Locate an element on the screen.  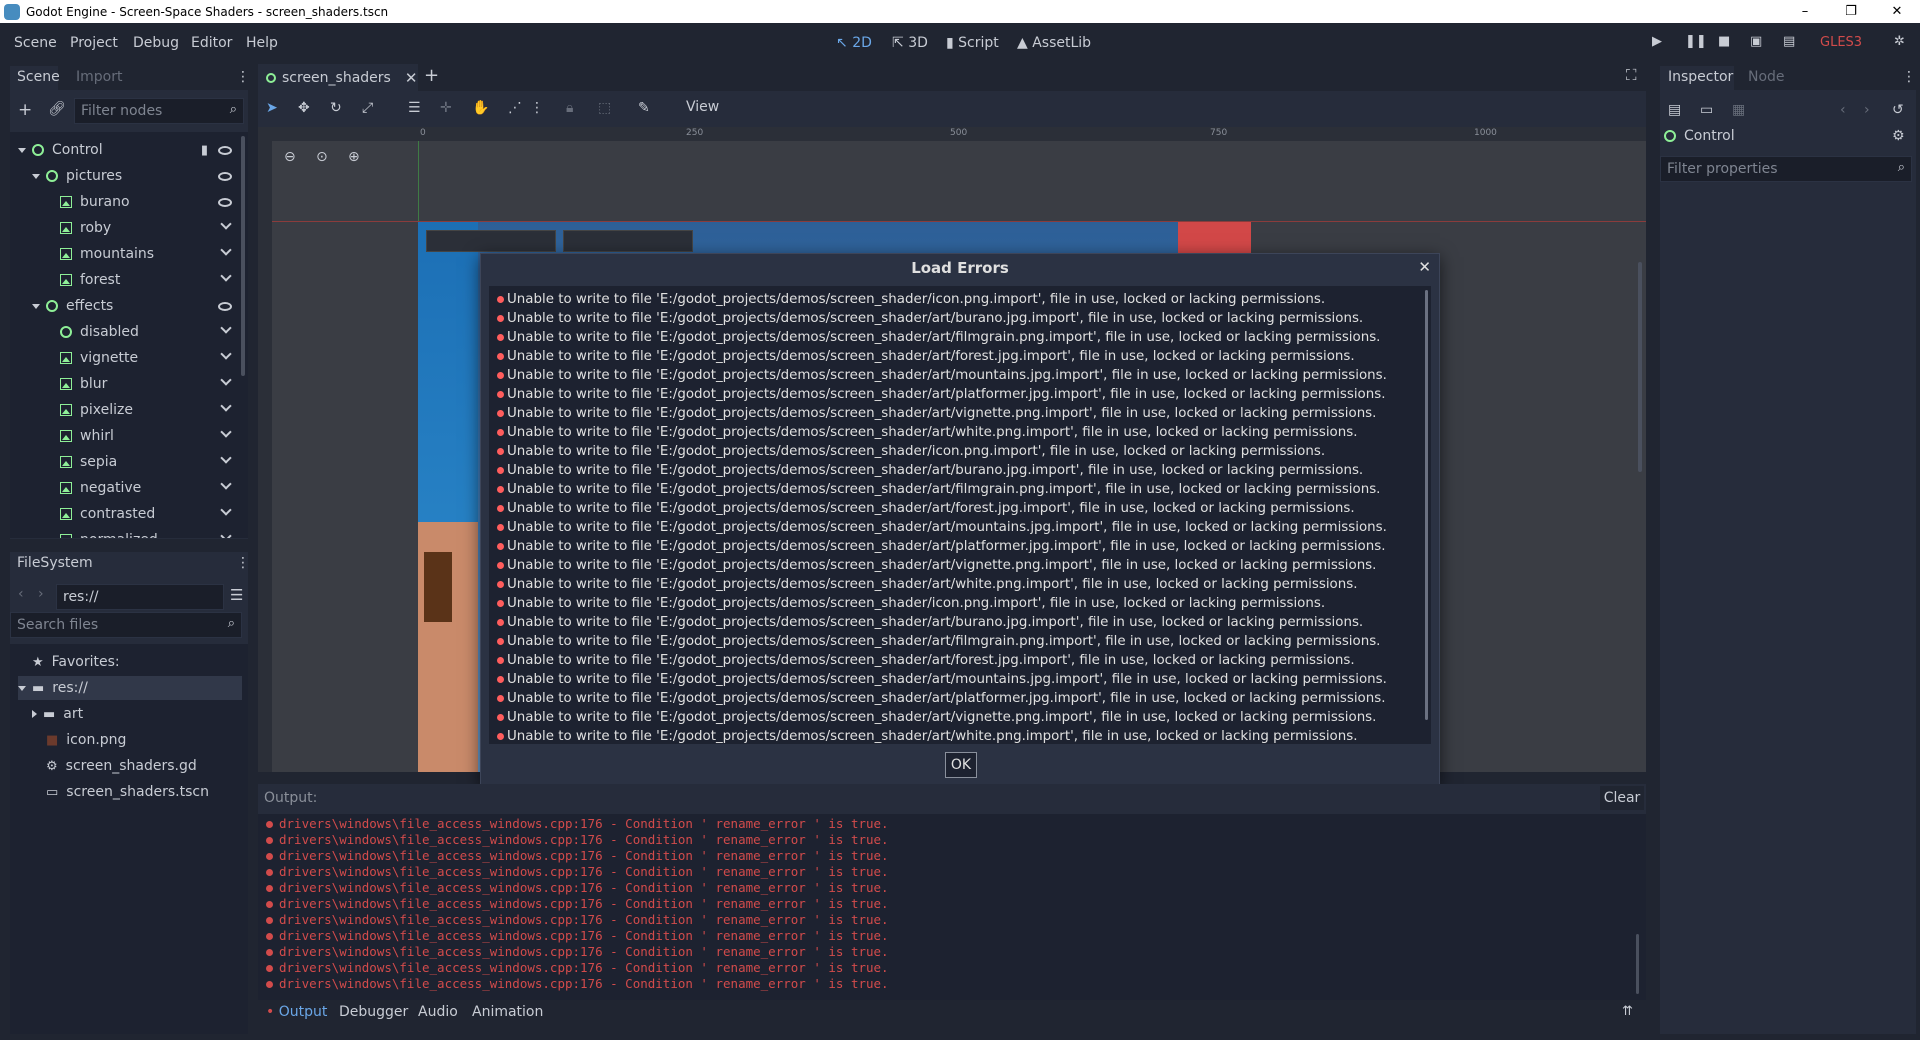
file-tree-item: ⚙ screen_shaders.gd is located at coordinates (137, 766).